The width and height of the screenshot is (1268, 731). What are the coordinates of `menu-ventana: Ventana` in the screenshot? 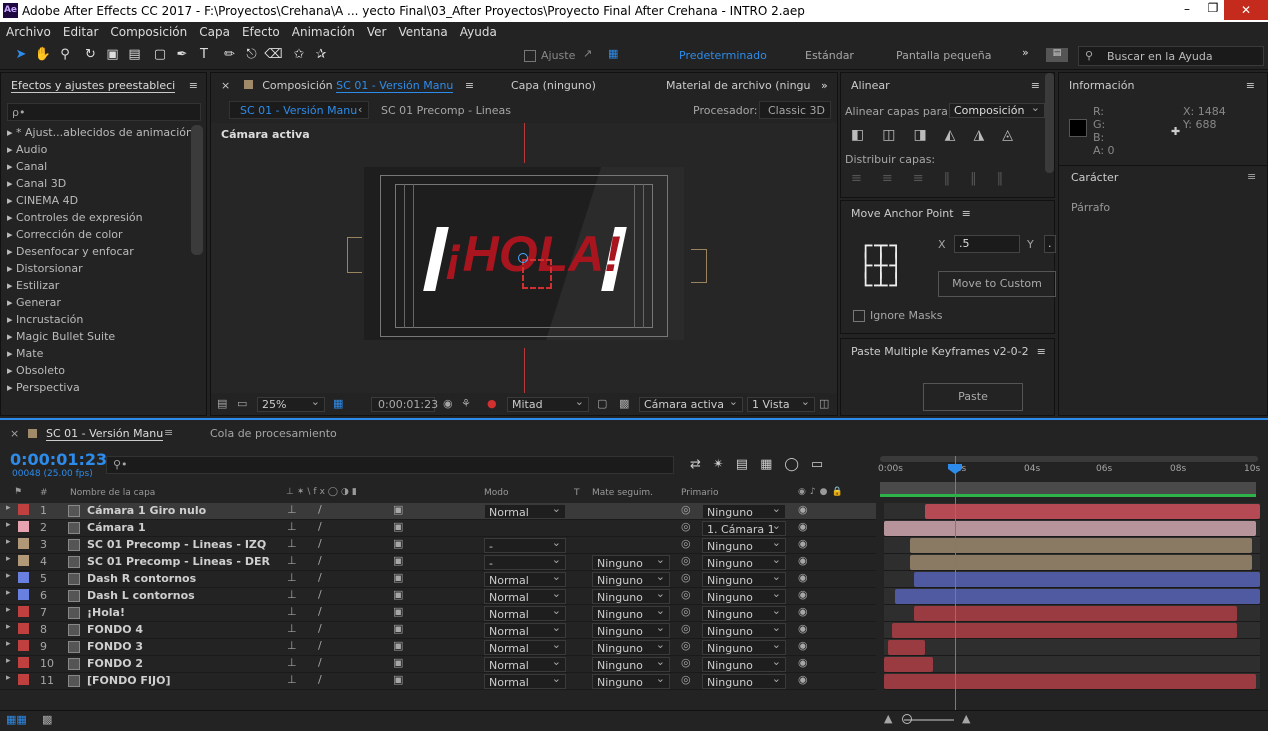 It's located at (422, 30).